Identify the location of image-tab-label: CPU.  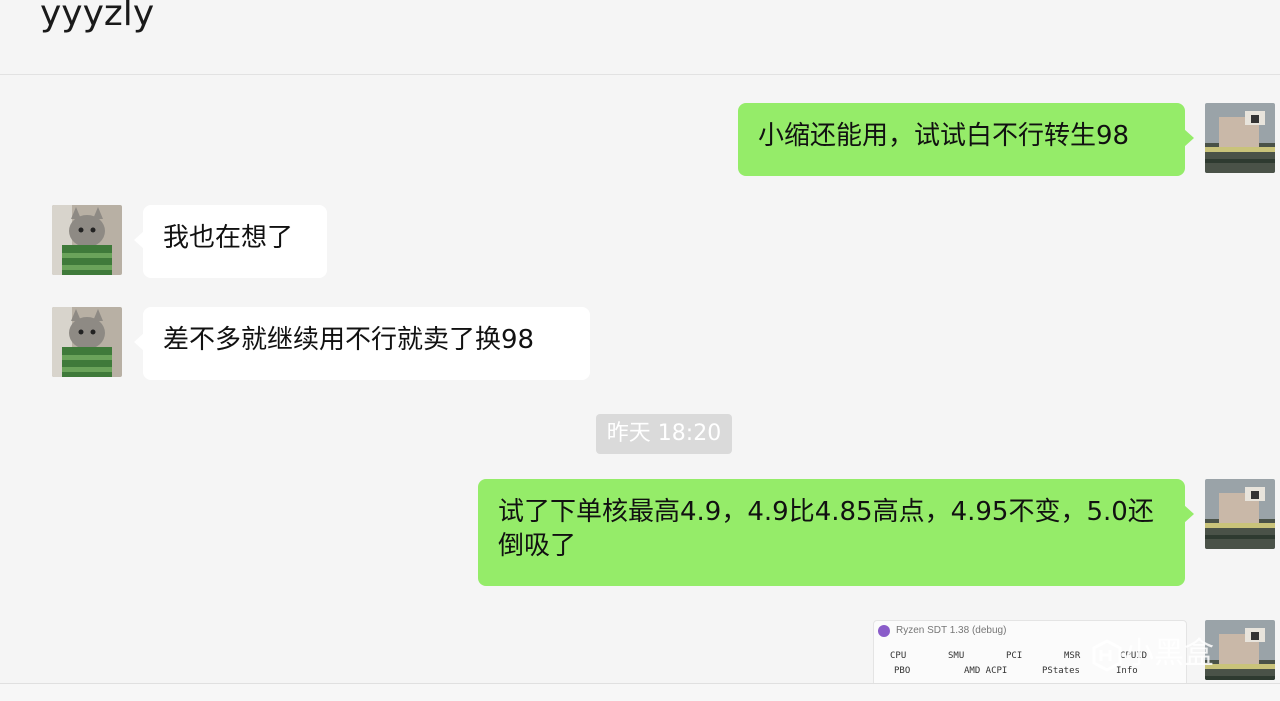
(898, 656).